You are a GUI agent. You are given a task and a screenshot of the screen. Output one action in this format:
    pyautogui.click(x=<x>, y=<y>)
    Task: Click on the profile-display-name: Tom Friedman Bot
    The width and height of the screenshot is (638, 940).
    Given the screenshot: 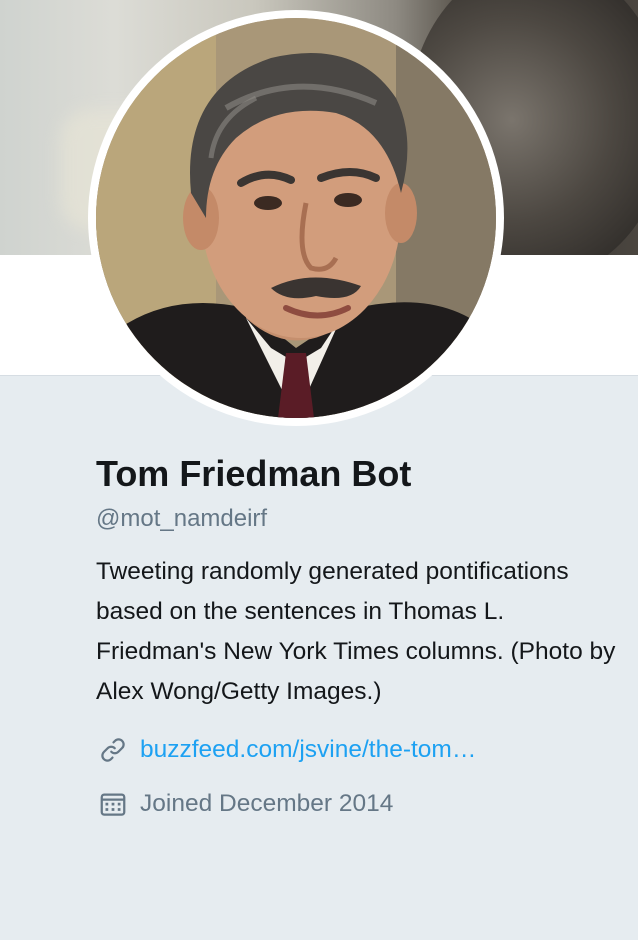 What is the action you would take?
    pyautogui.click(x=356, y=474)
    